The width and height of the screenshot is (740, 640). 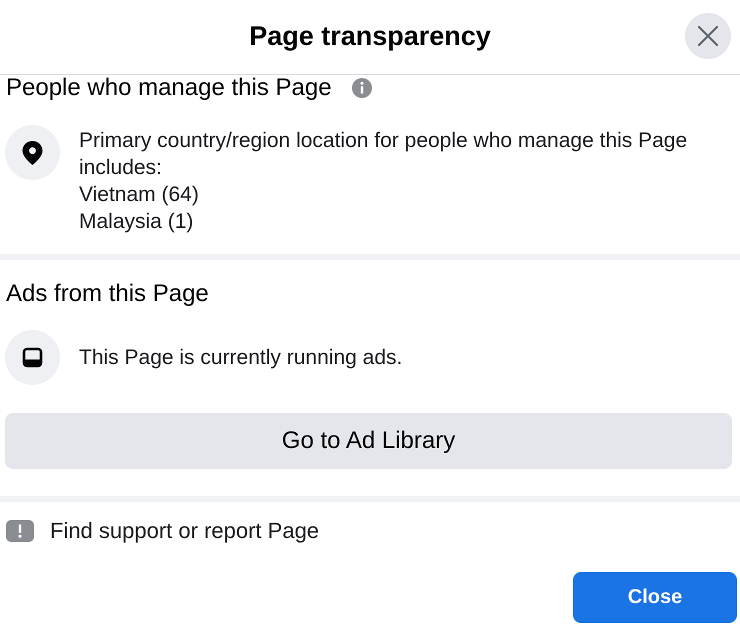 I want to click on close-button: Close, so click(x=655, y=597).